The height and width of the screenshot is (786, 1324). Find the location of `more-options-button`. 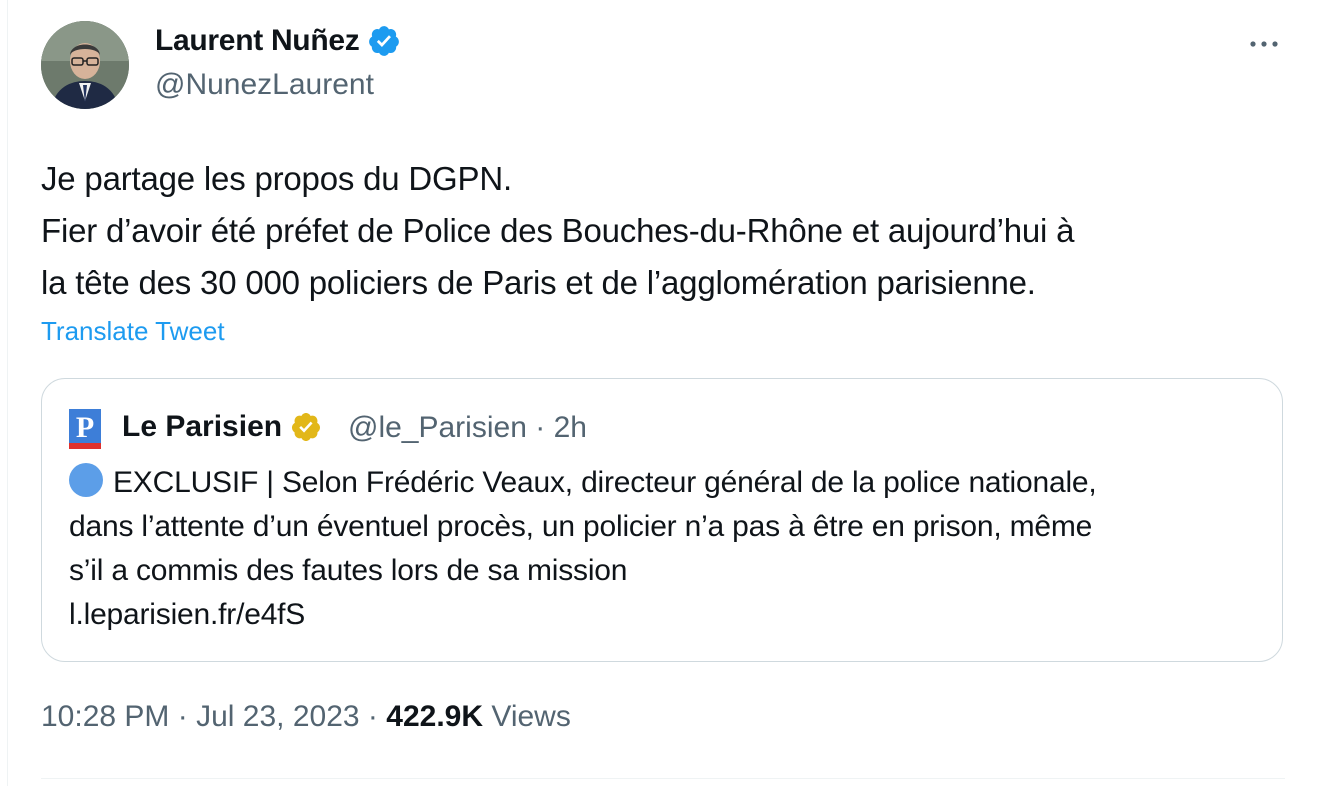

more-options-button is located at coordinates (1264, 44).